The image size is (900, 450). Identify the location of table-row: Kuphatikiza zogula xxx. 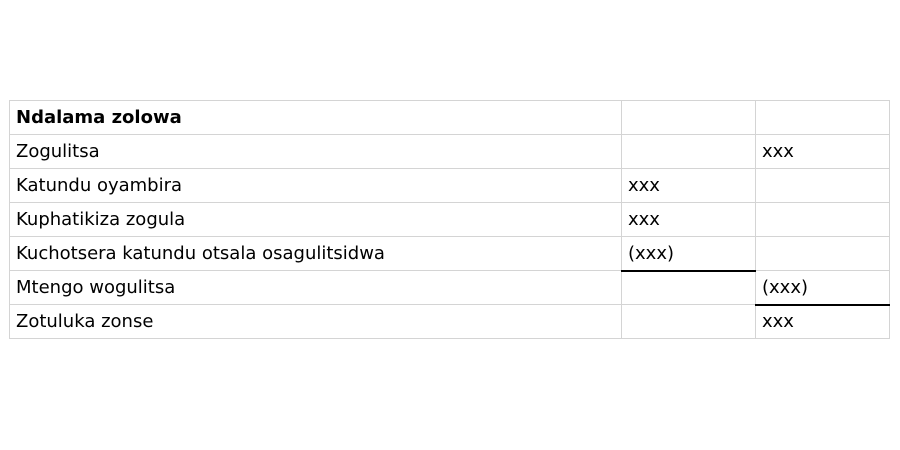
(449, 219).